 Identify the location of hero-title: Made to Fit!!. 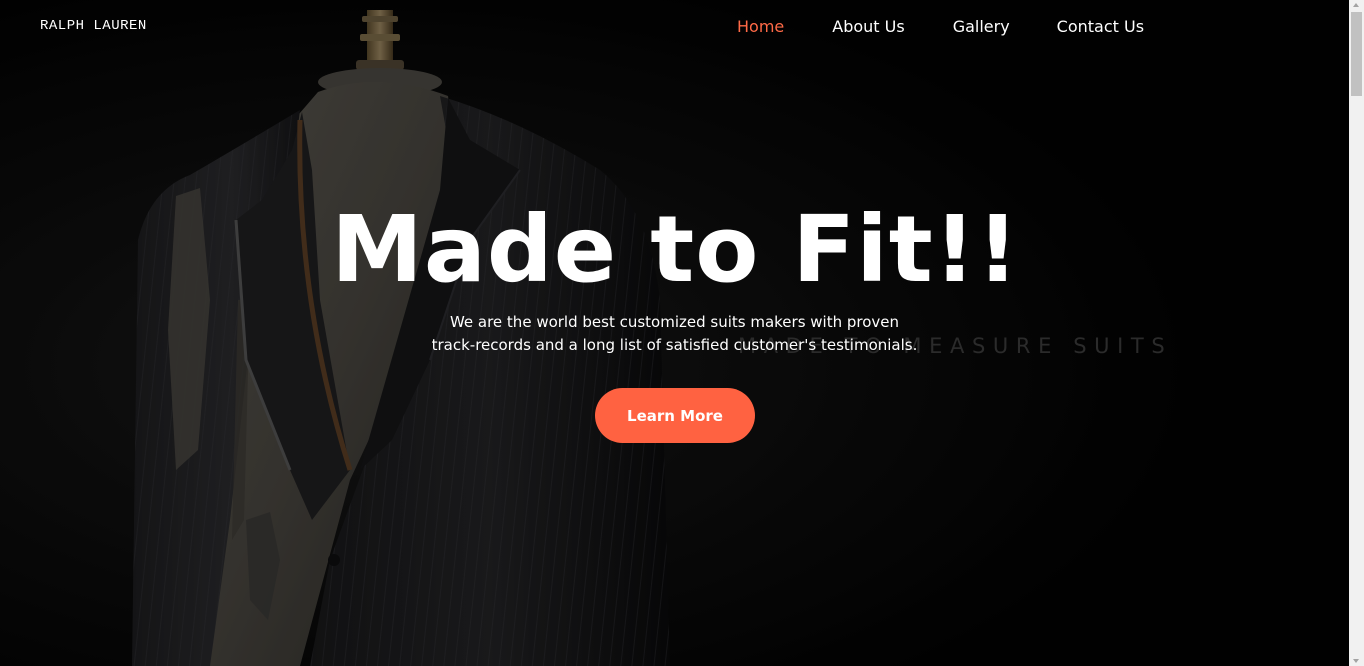
(675, 249).